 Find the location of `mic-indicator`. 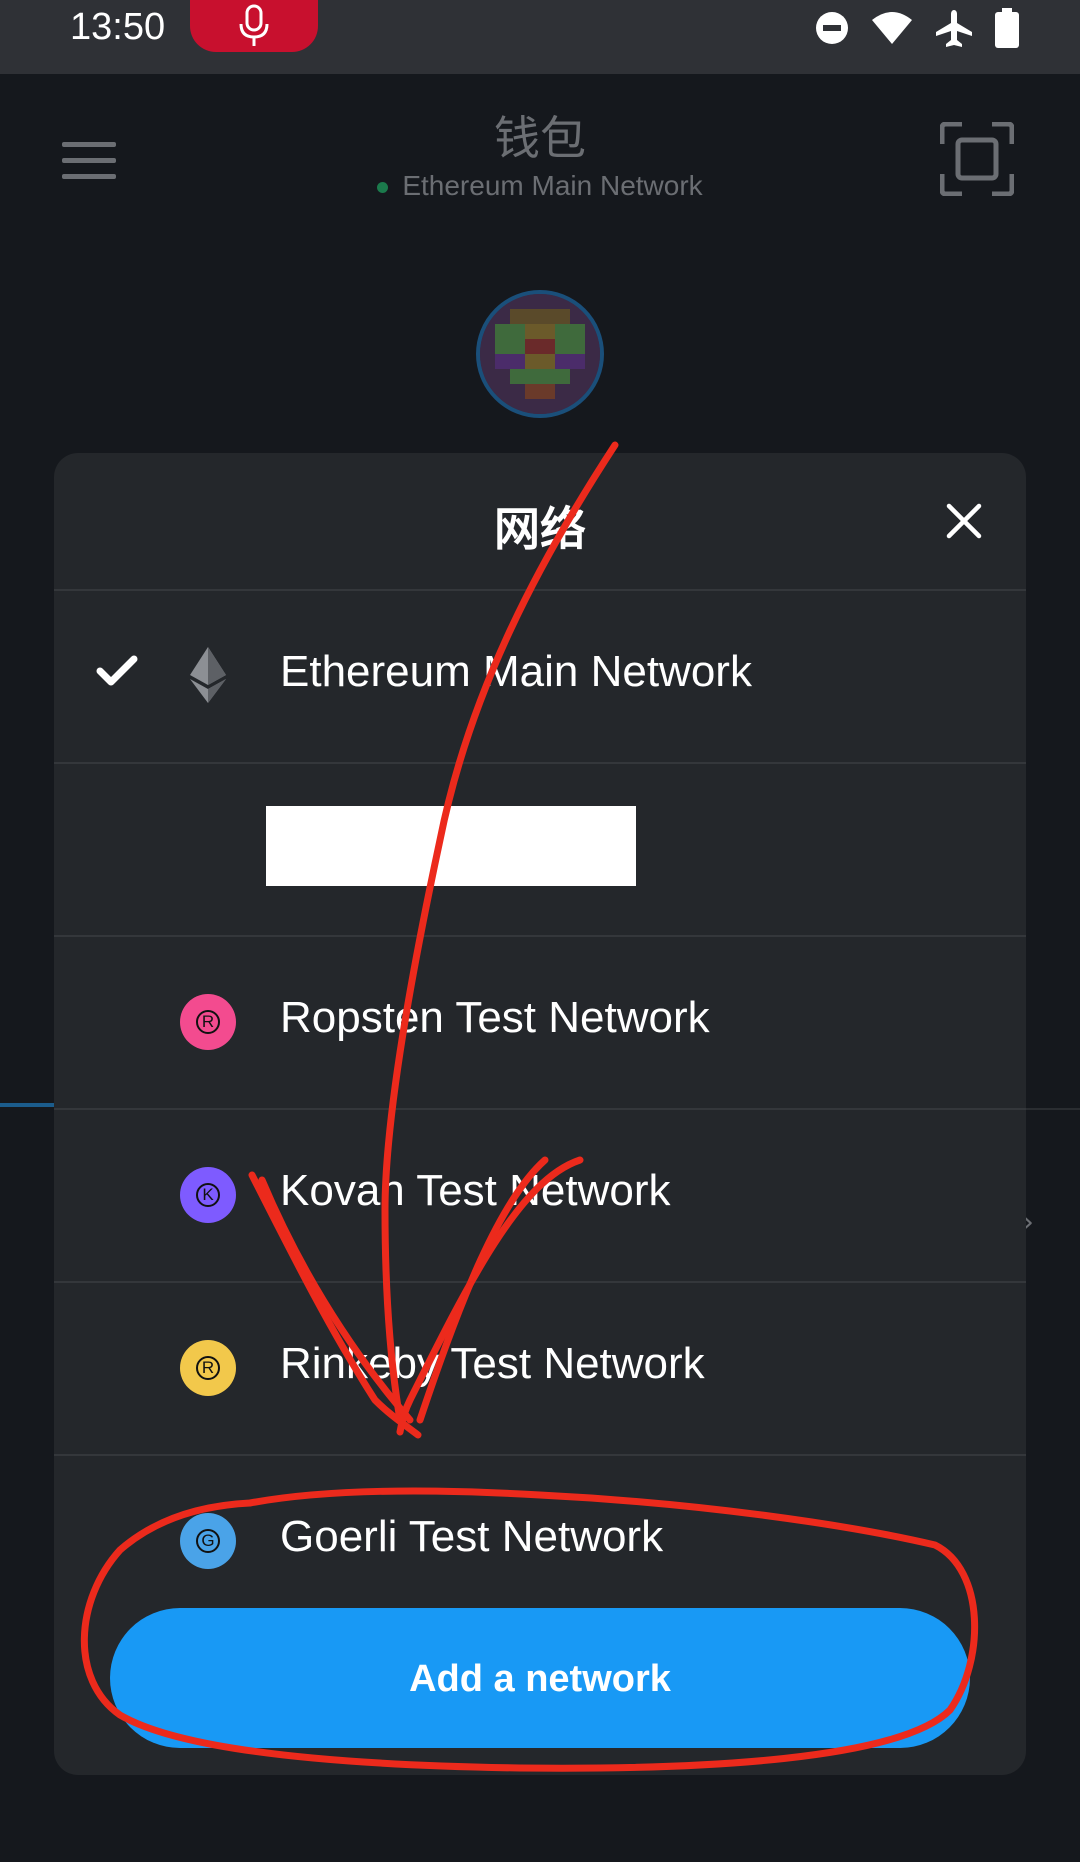

mic-indicator is located at coordinates (254, 26).